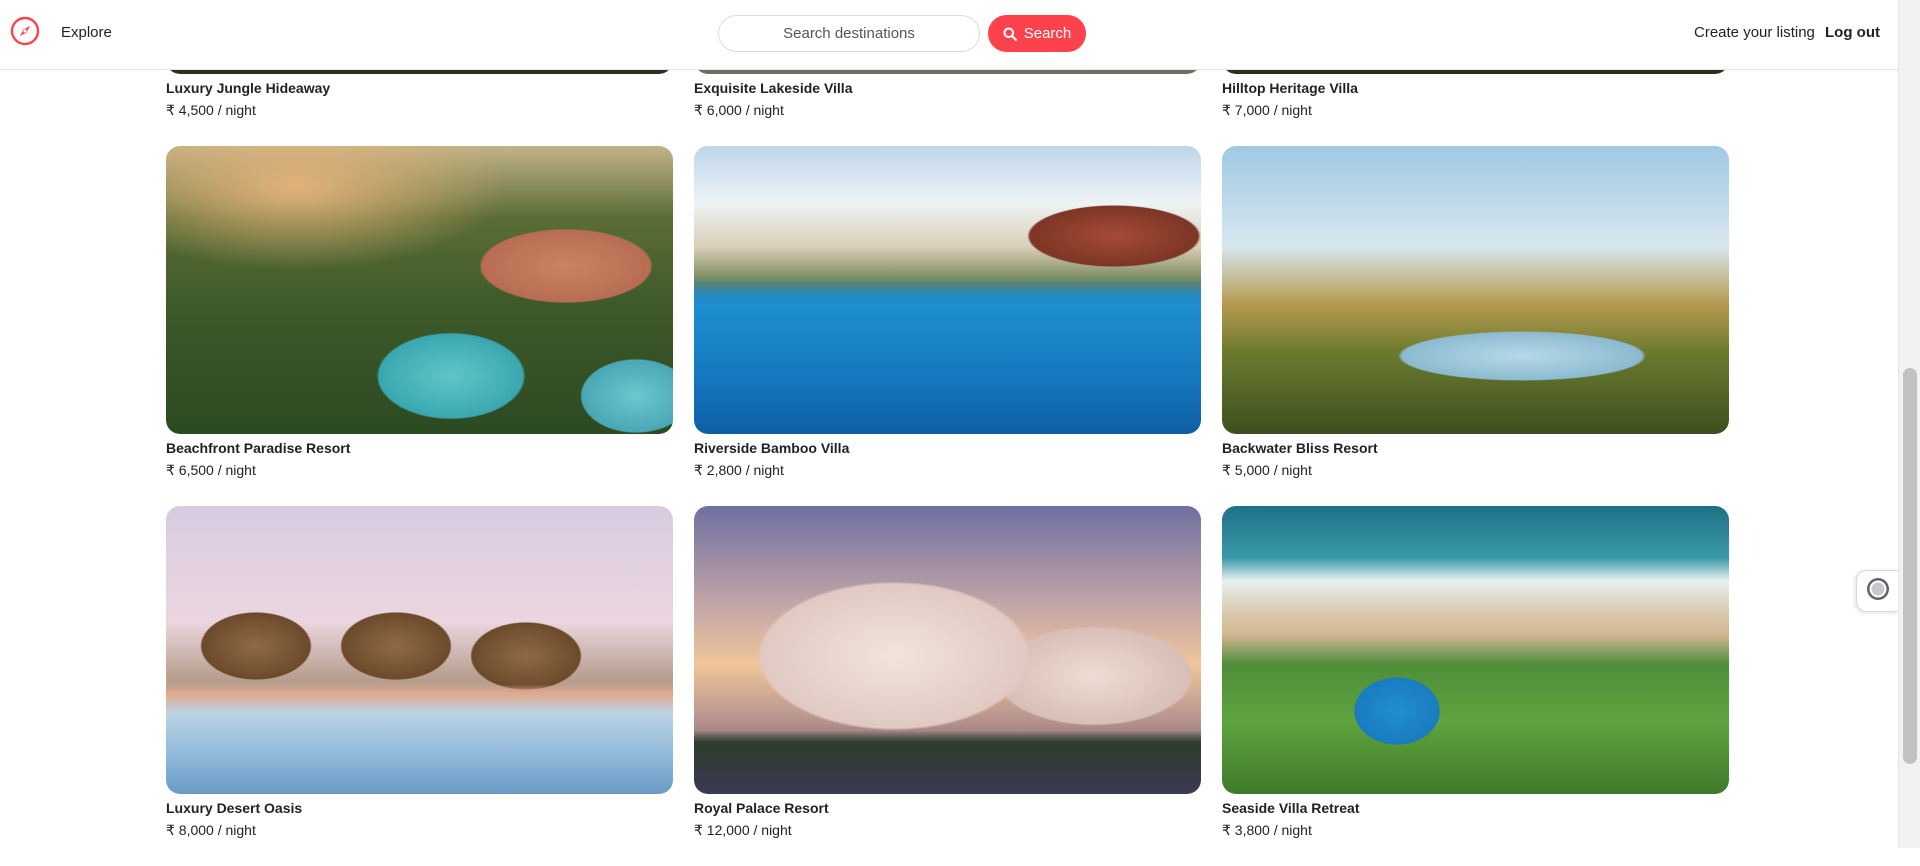  What do you see at coordinates (743, 830) in the screenshot?
I see `listing-price: ₹ 12,000 / night` at bounding box center [743, 830].